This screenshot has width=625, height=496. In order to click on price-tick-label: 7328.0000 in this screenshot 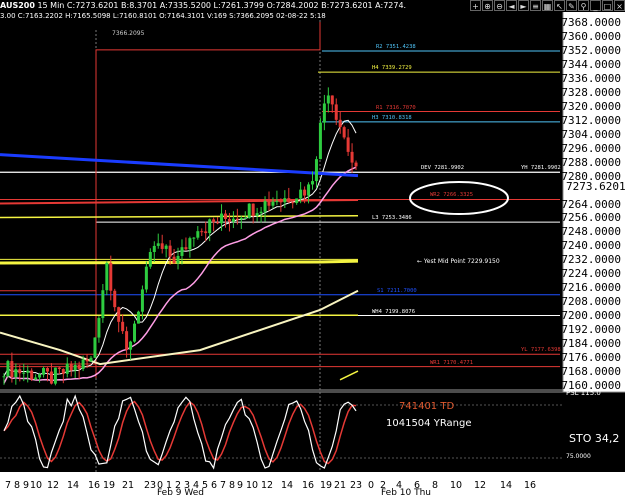, I will do `click(591, 92)`.